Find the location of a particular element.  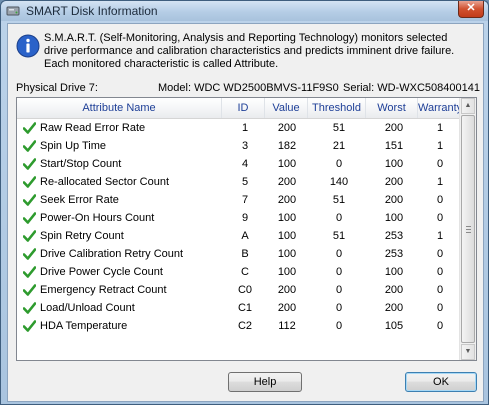

attribute-name: Re-allocated Sector Count is located at coordinates (105, 182).